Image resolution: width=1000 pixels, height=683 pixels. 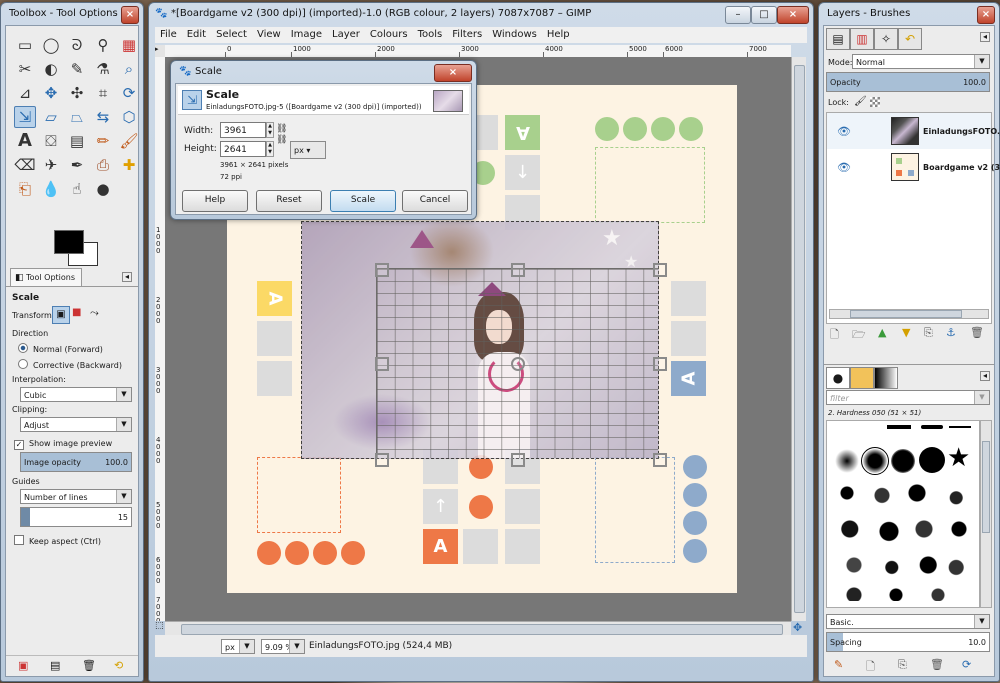 What do you see at coordinates (25, 93) in the screenshot?
I see `measure-icon: ⊿` at bounding box center [25, 93].